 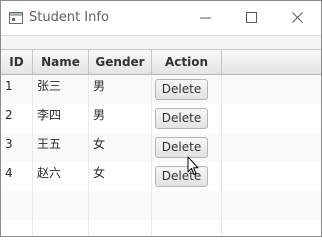 I want to click on table-row: 1 张三 男 Delete, so click(x=161, y=89).